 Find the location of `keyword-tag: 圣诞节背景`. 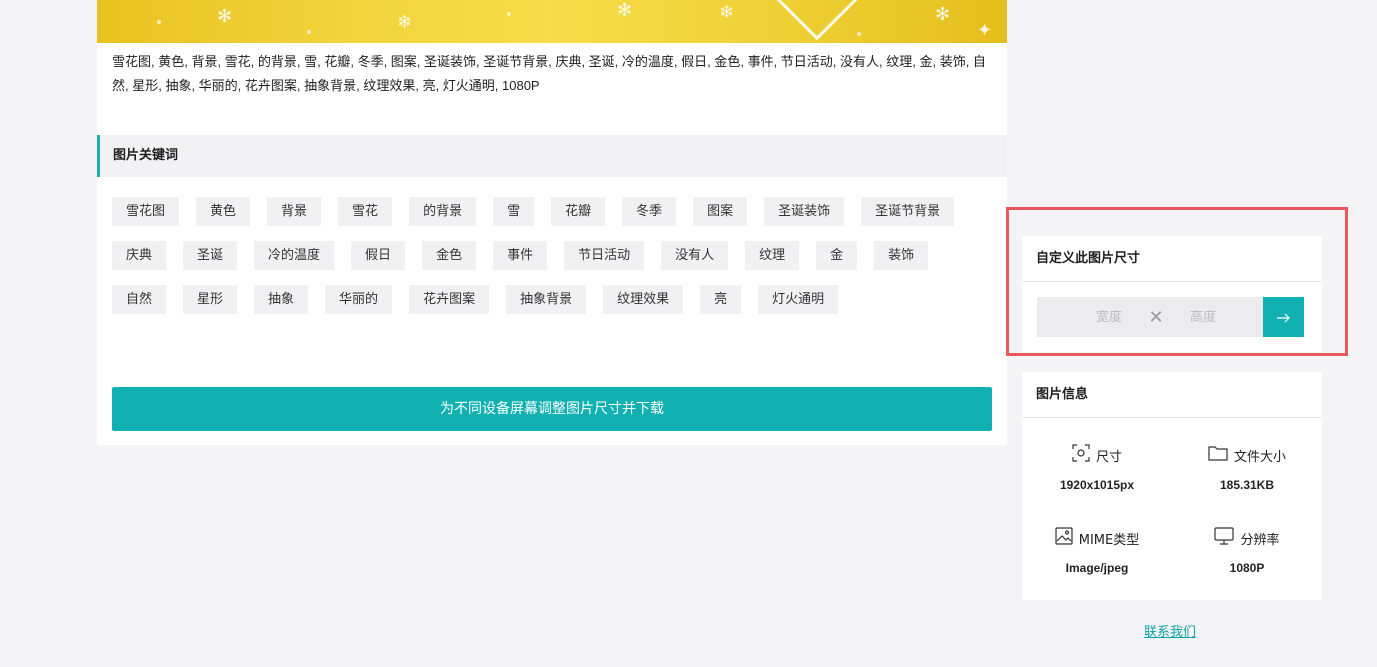

keyword-tag: 圣诞节背景 is located at coordinates (908, 211).